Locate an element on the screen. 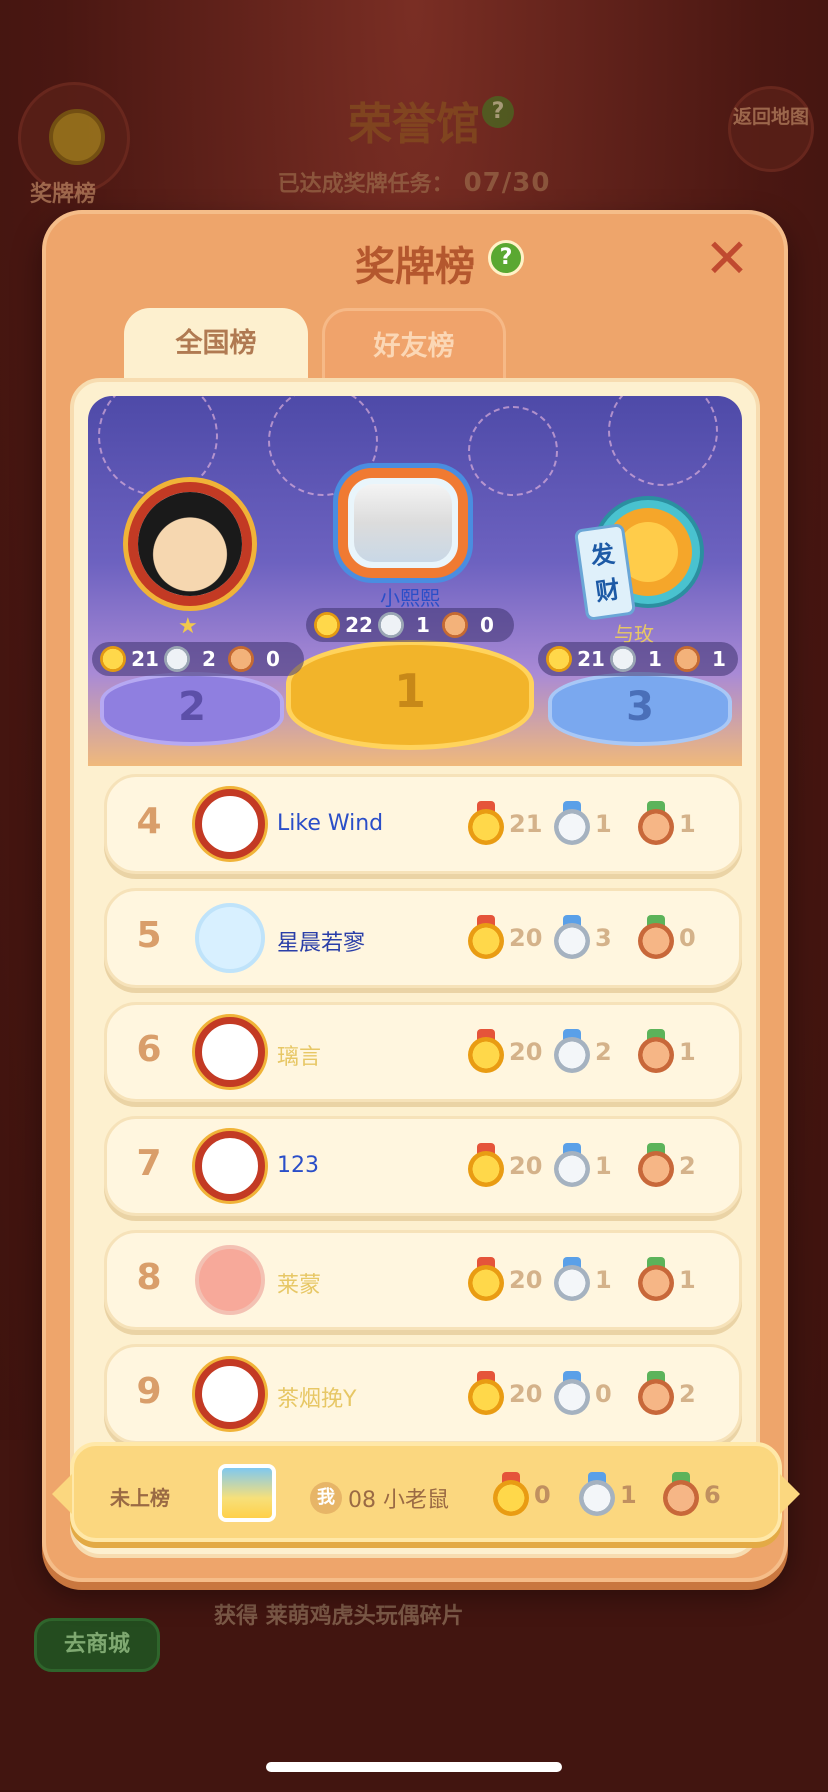 This screenshot has height=1792, width=828. podium-rank-3: 3 is located at coordinates (640, 707).